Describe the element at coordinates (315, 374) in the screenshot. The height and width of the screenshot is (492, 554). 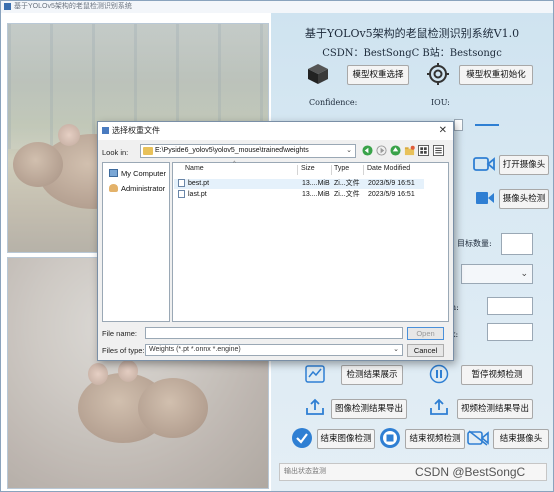
I see `chart-icon` at that location.